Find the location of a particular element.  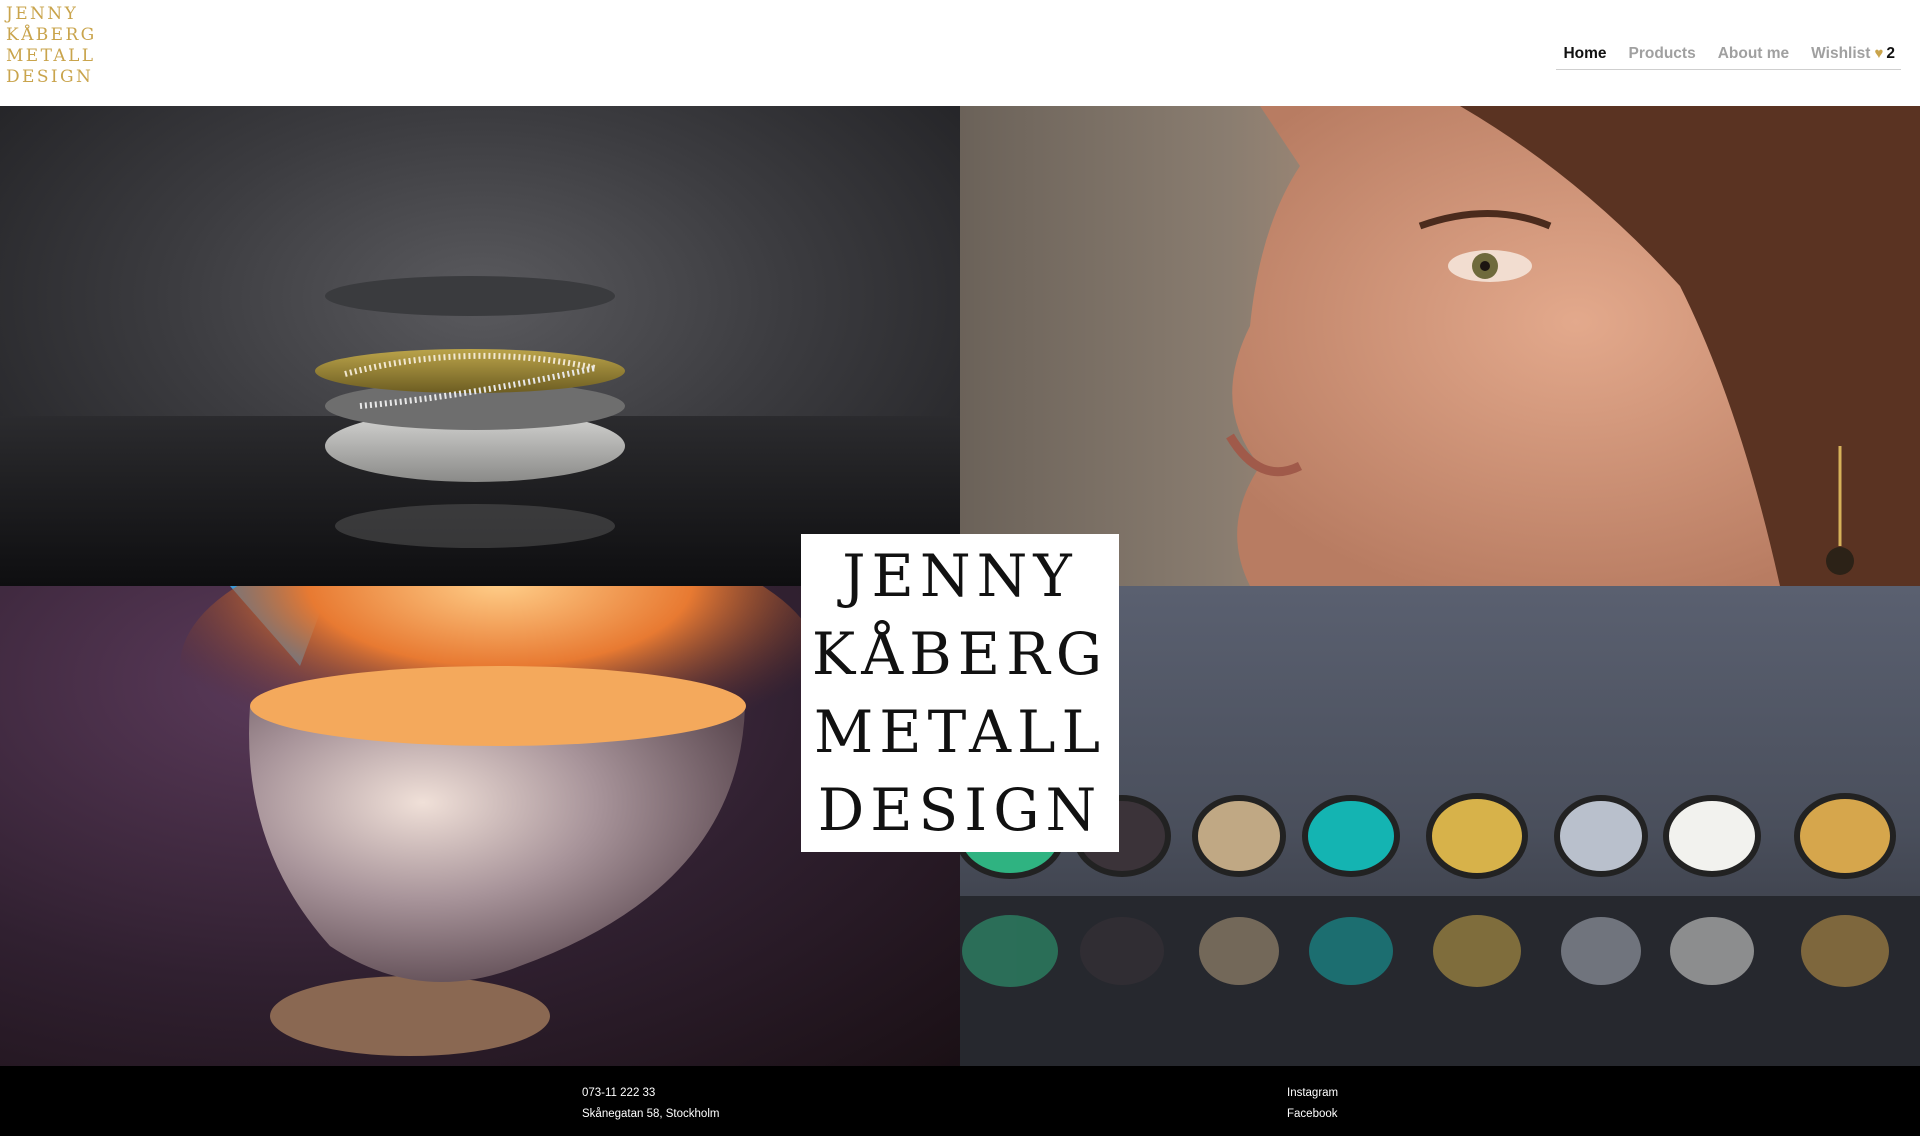

header-logo: JENNY KÅBERG METALL DESIGN is located at coordinates (51, 46).